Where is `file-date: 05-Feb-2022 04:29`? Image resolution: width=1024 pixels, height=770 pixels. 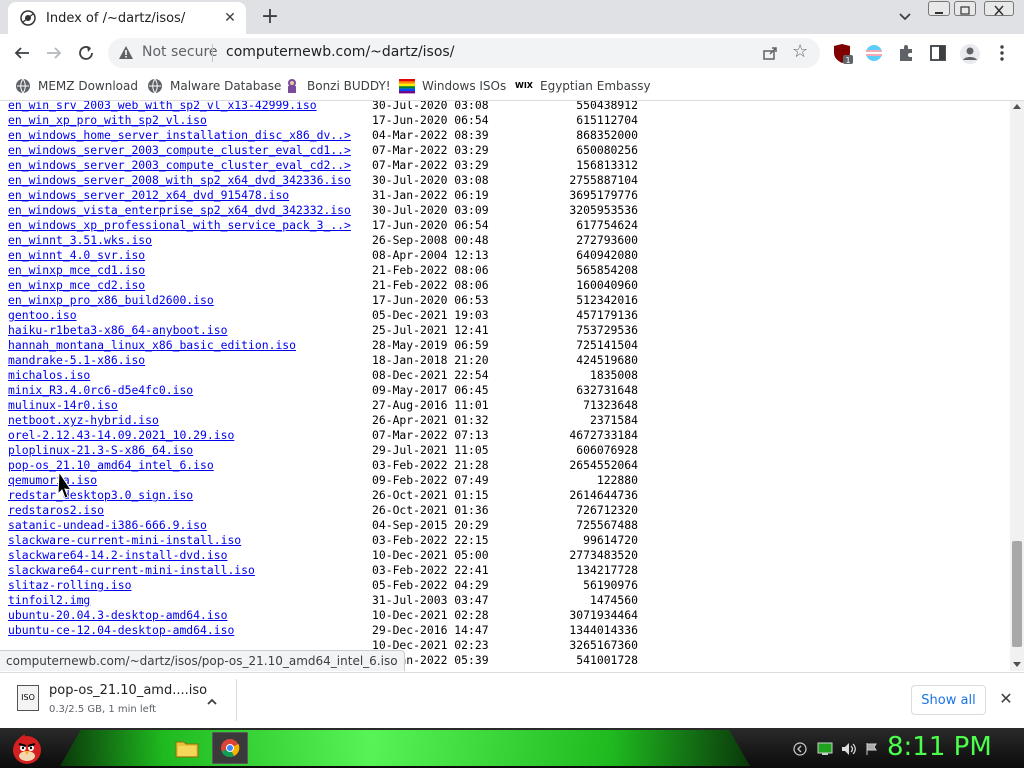 file-date: 05-Feb-2022 04:29 is located at coordinates (430, 585).